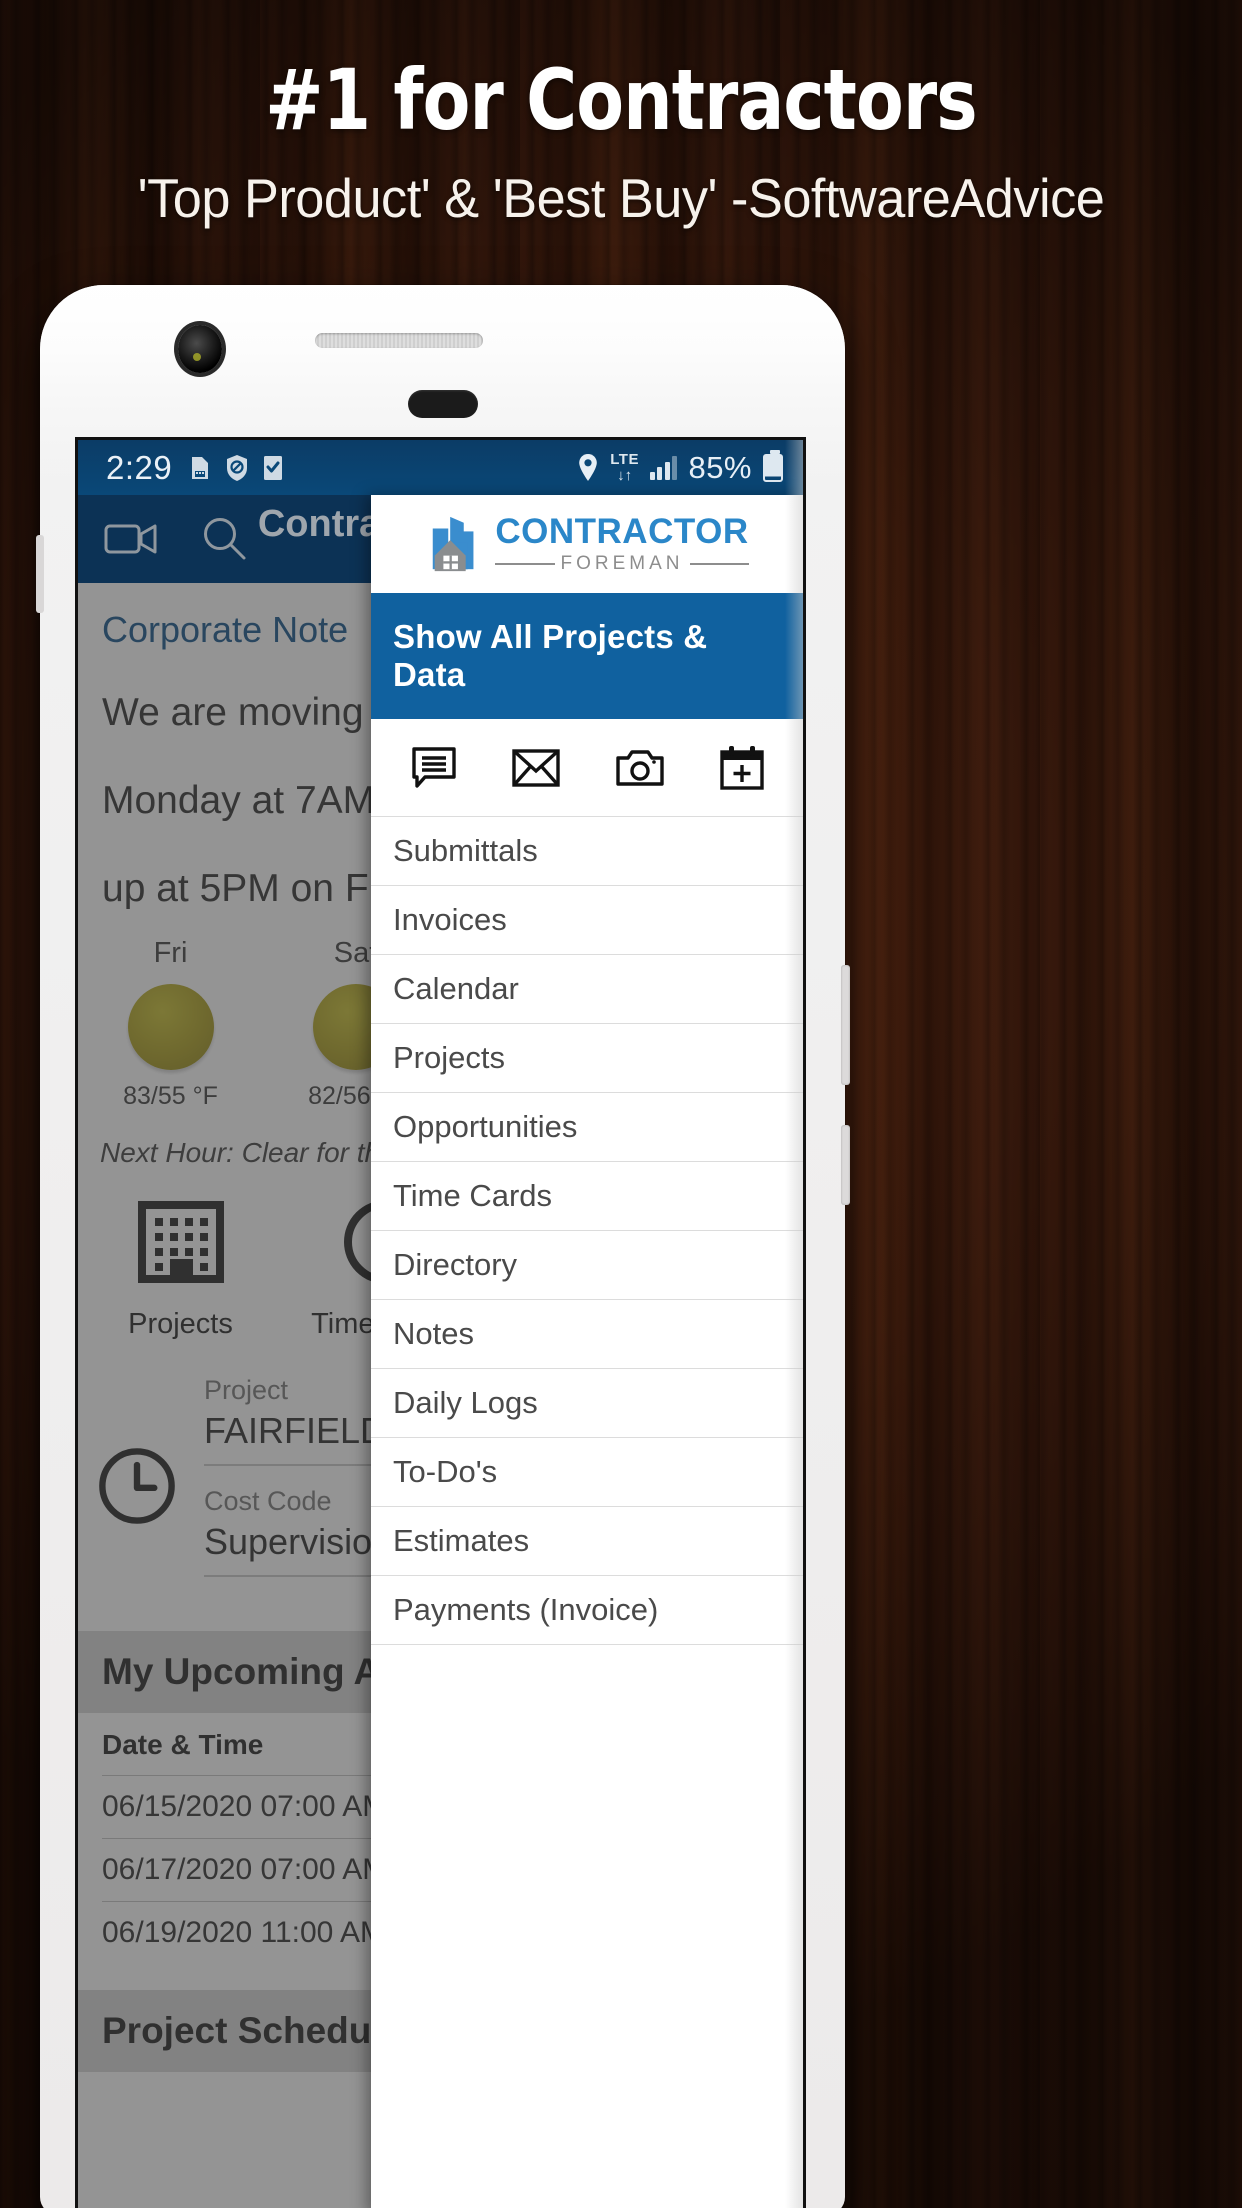 The height and width of the screenshot is (2208, 1242). Describe the element at coordinates (525, 563) in the screenshot. I see `logo-rule-left` at that location.